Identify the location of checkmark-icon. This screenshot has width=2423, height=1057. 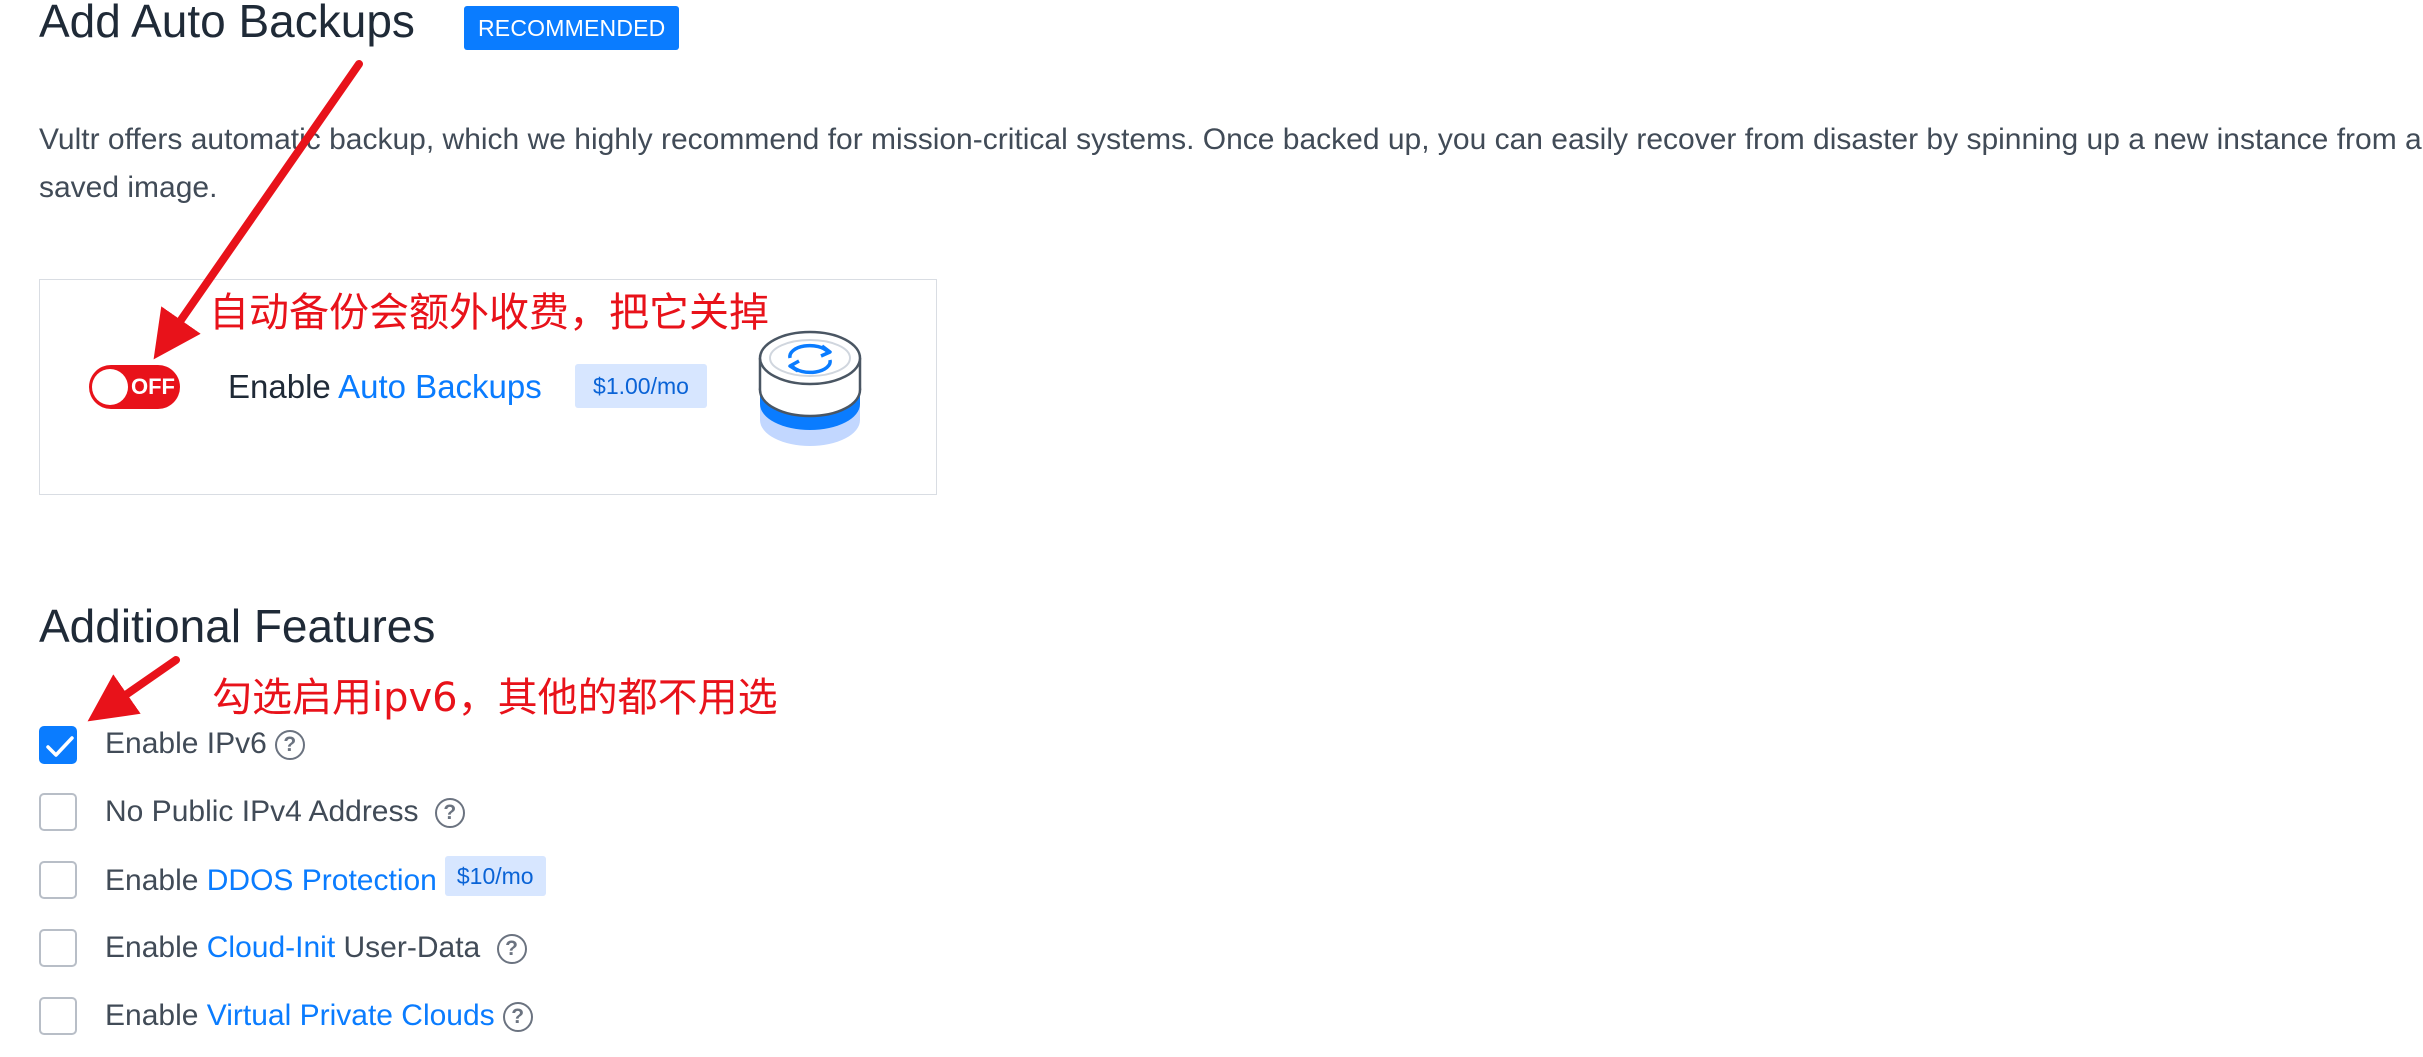
(60, 746).